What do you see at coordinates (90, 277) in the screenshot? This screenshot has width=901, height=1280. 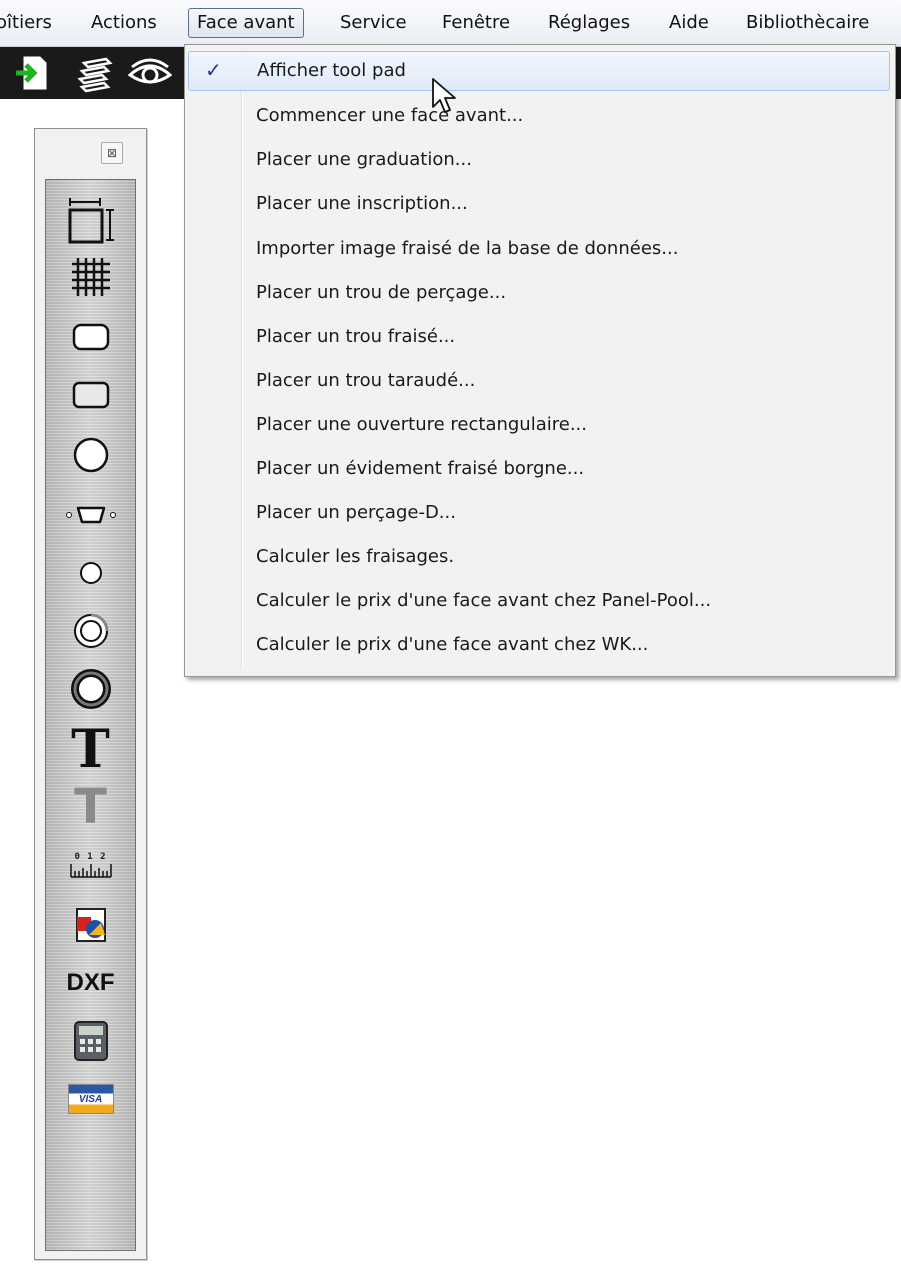 I see `grid-icon` at bounding box center [90, 277].